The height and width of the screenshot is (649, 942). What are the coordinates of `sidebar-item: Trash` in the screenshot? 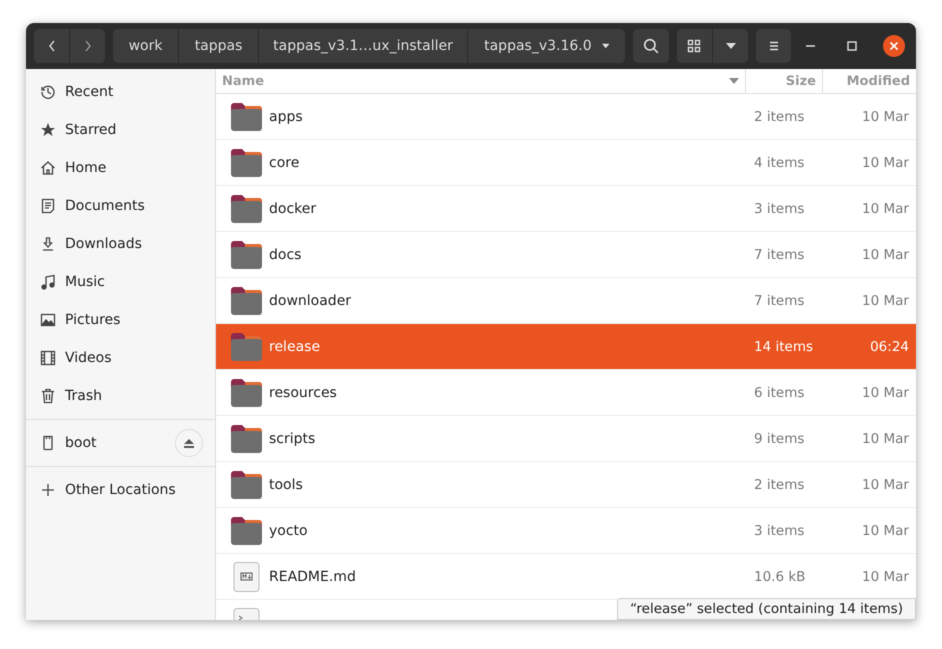 It's located at (120, 396).